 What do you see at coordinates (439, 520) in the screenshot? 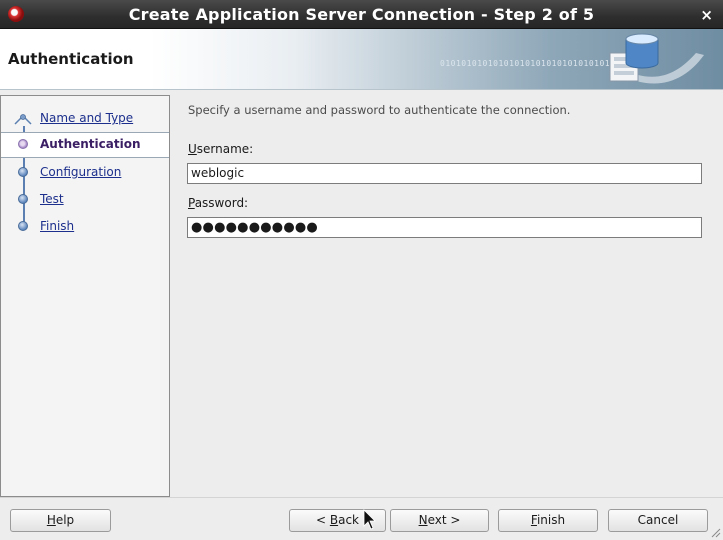
I see `next-button: Next >` at bounding box center [439, 520].